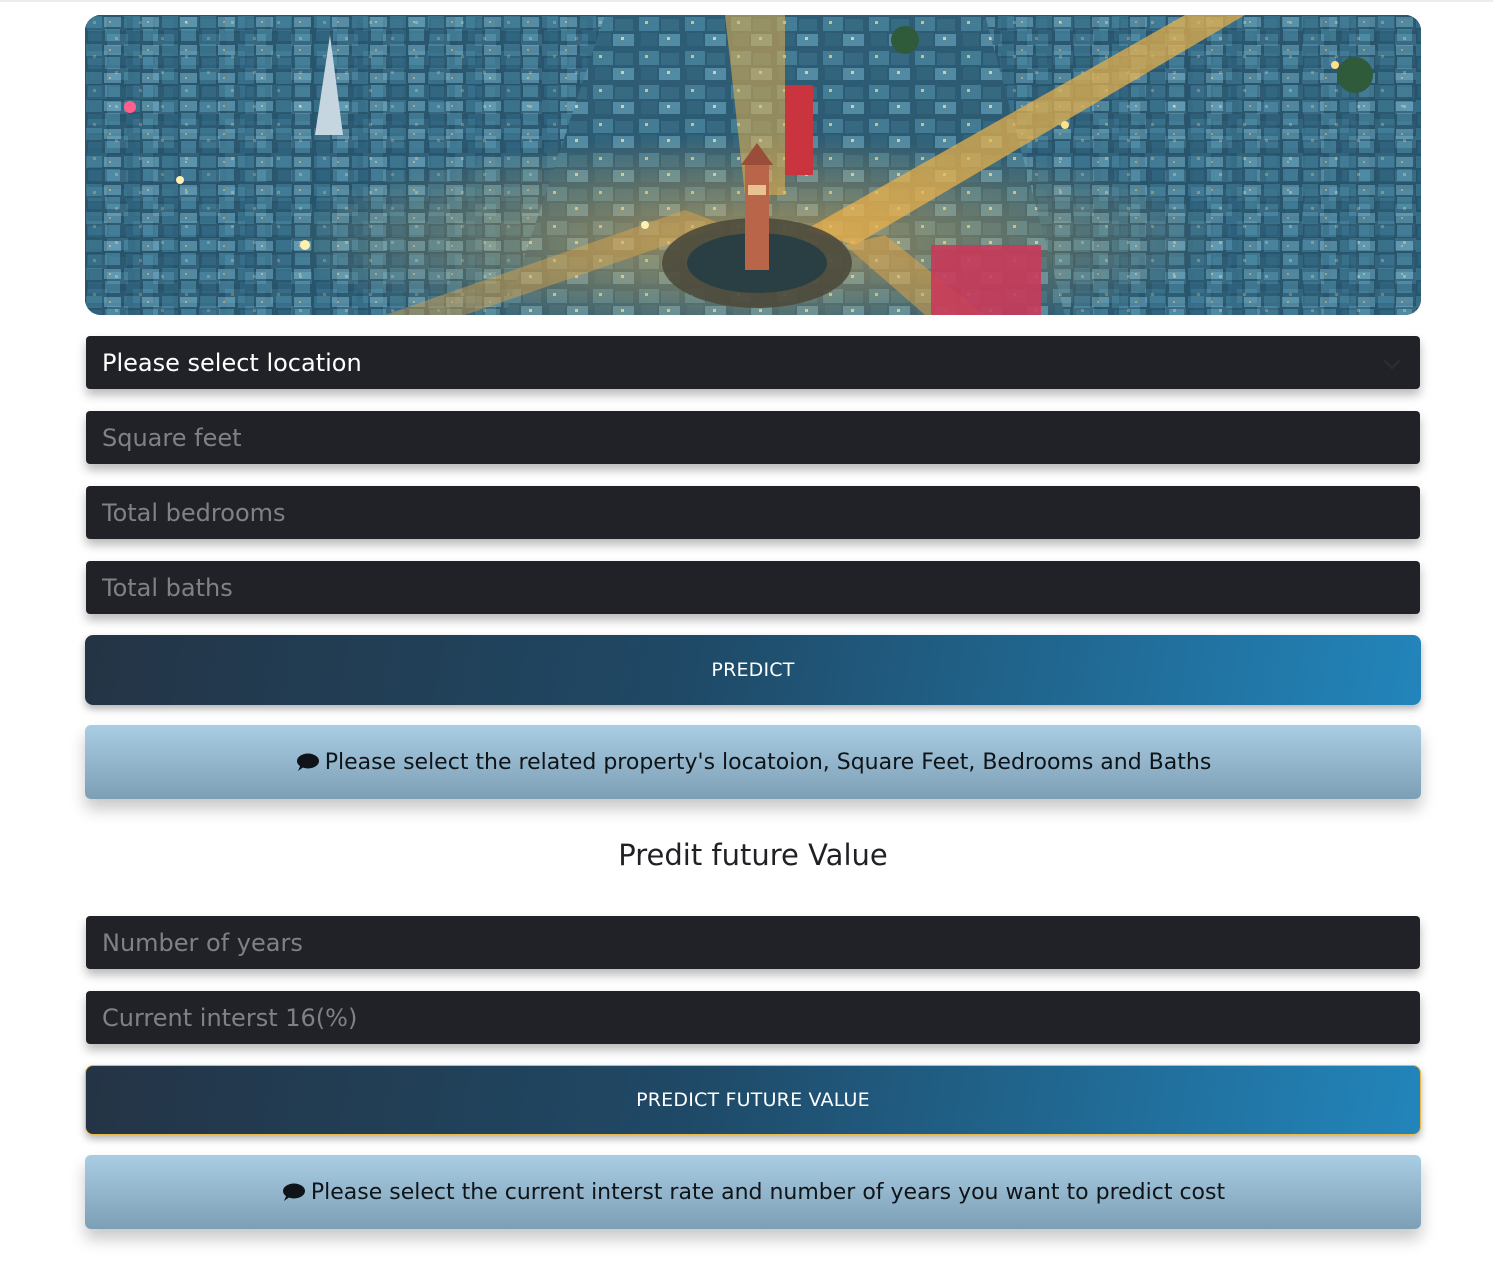 This screenshot has width=1493, height=1286. I want to click on predict-future-value-button-label: PREDICT FUTURE VALUE, so click(753, 1100).